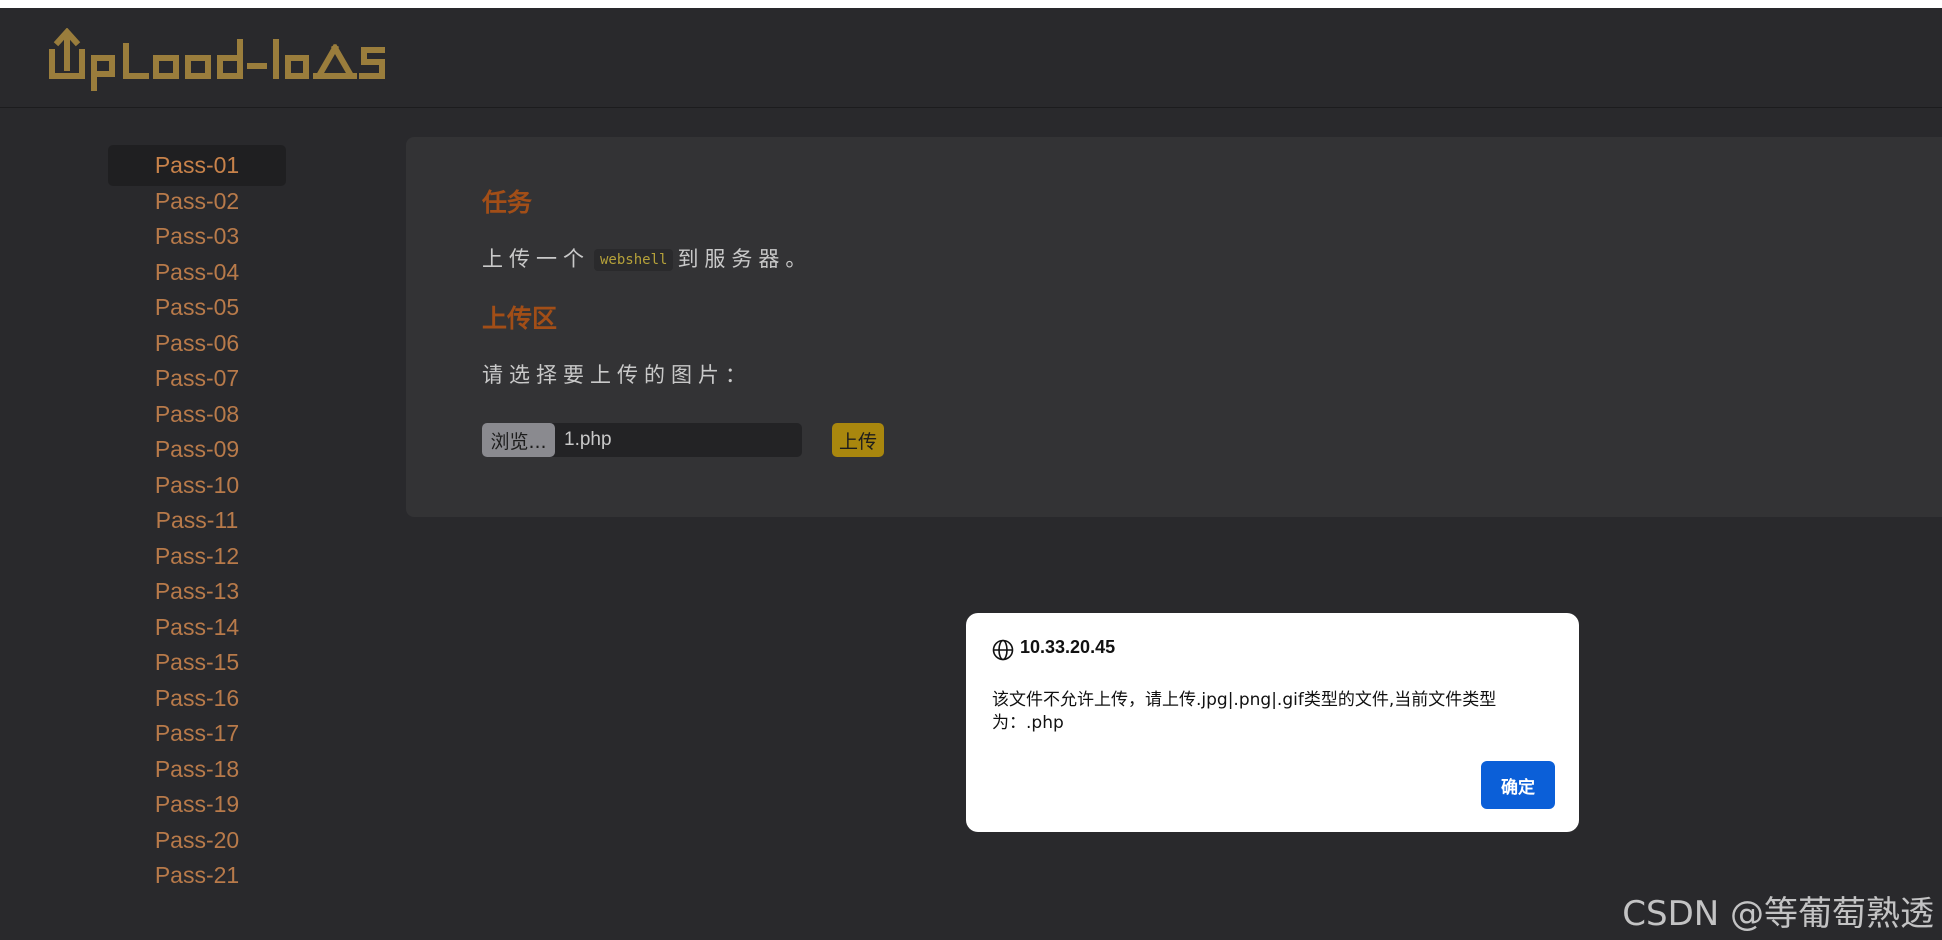 The image size is (1942, 940). I want to click on sidebar-item-pass-21: Pass-21, so click(197, 875).